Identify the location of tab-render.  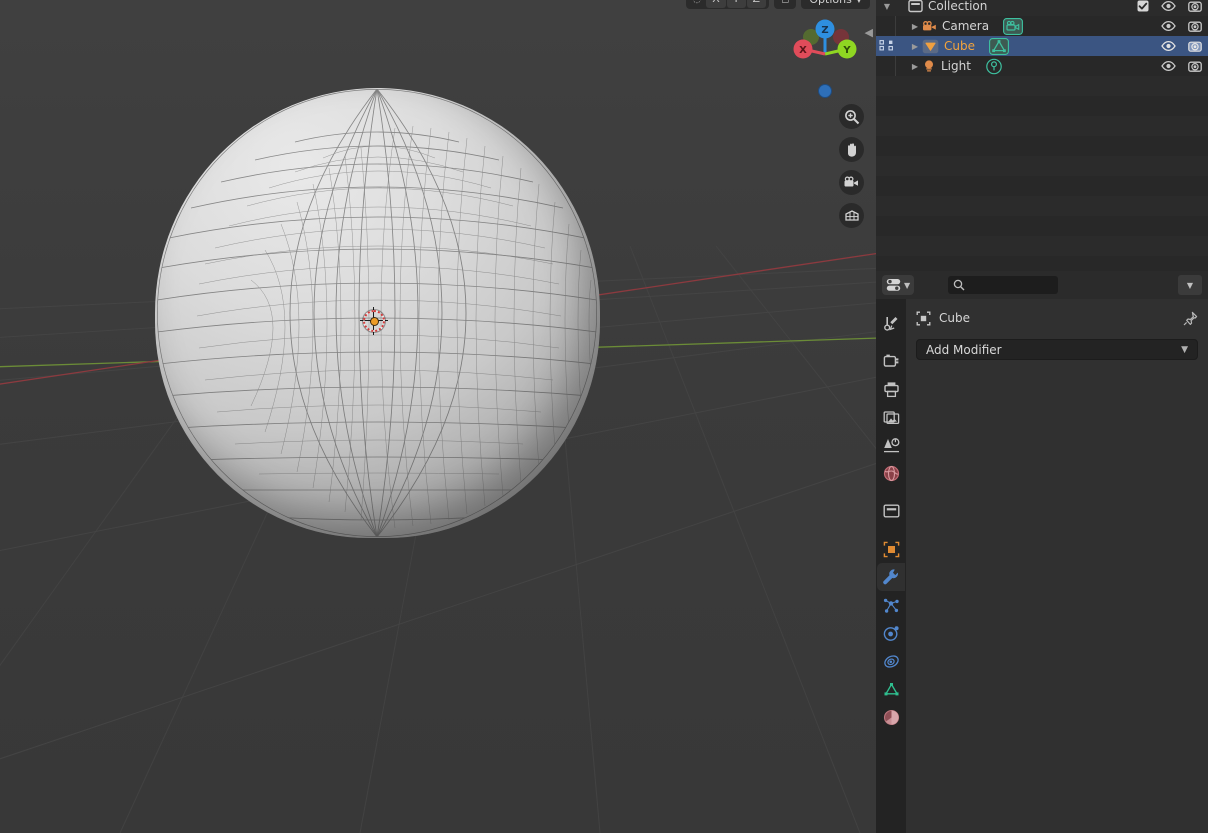
(891, 361).